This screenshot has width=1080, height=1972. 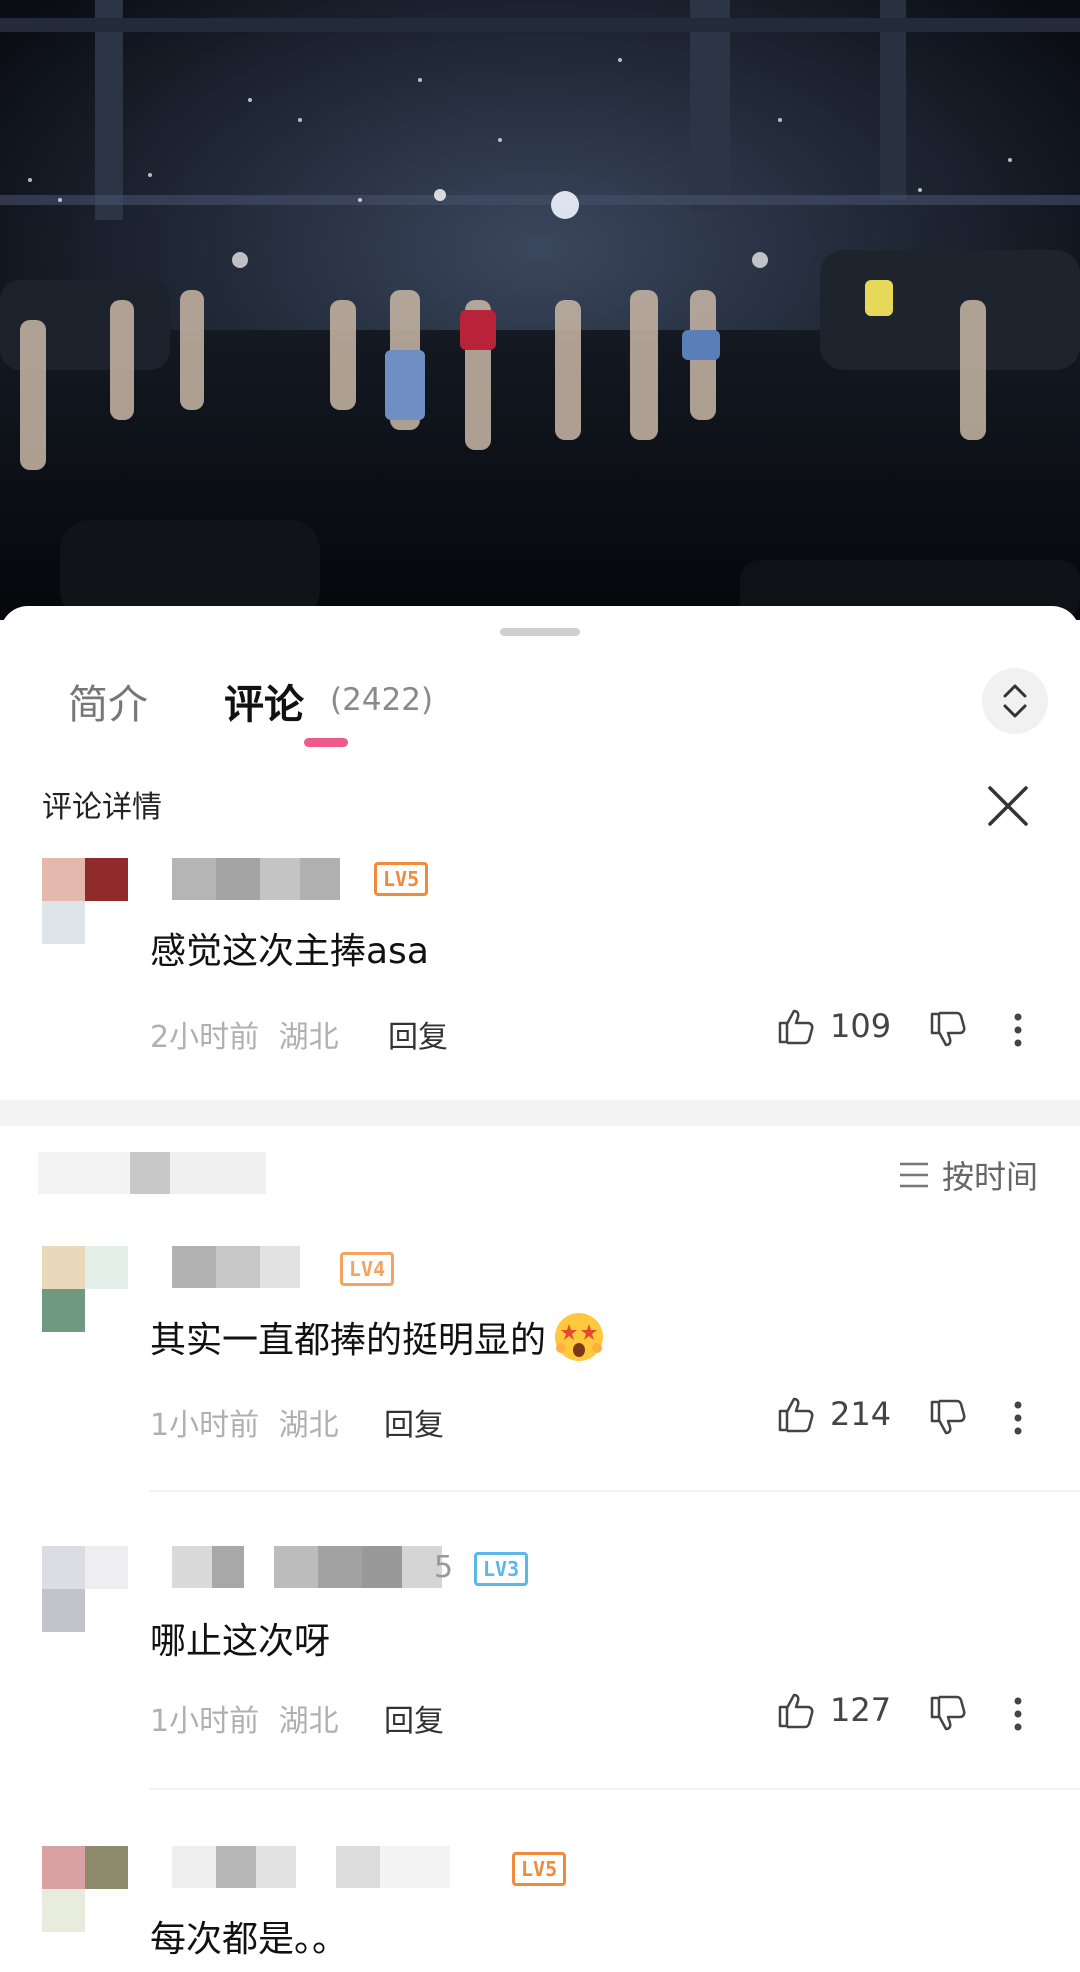 What do you see at coordinates (264, 701) in the screenshot?
I see `tab-comments: 评论` at bounding box center [264, 701].